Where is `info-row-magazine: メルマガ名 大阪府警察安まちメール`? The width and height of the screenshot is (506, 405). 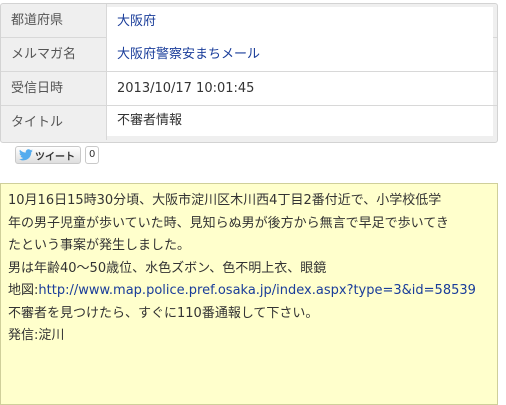 info-row-magazine: メルマガ名 大阪府警察安まちメール is located at coordinates (249, 55).